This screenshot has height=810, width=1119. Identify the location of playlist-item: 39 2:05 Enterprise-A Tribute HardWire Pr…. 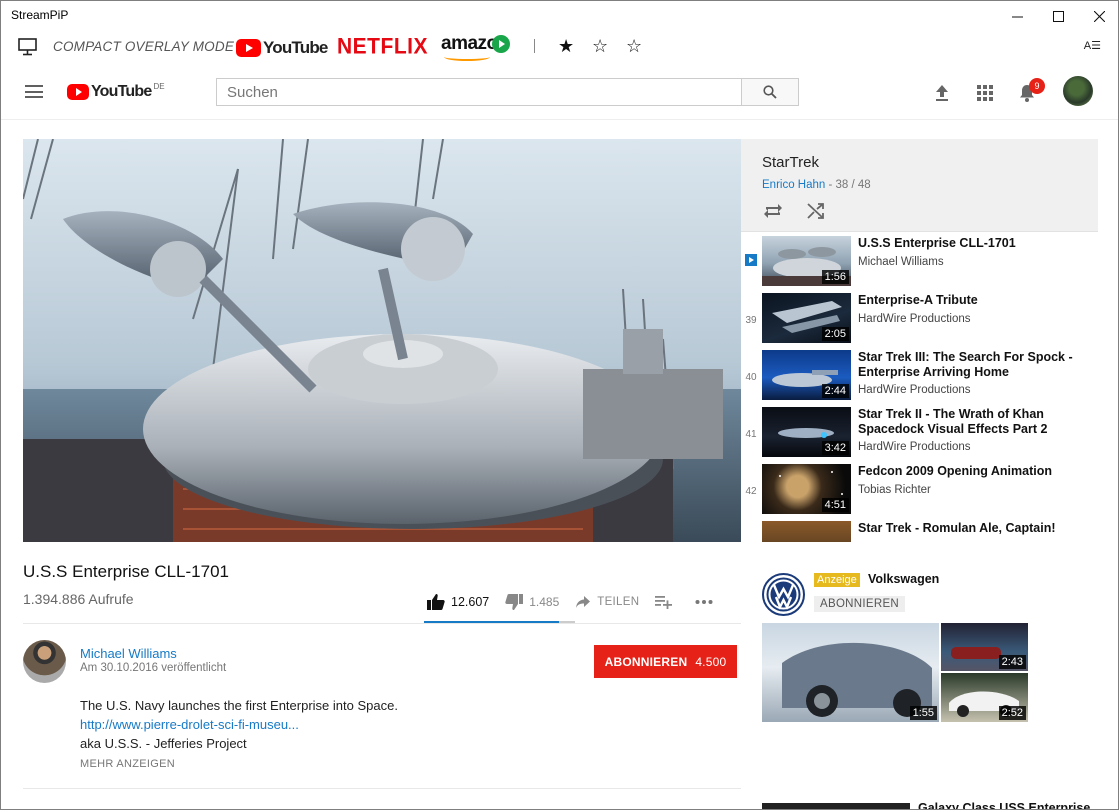
(919, 321).